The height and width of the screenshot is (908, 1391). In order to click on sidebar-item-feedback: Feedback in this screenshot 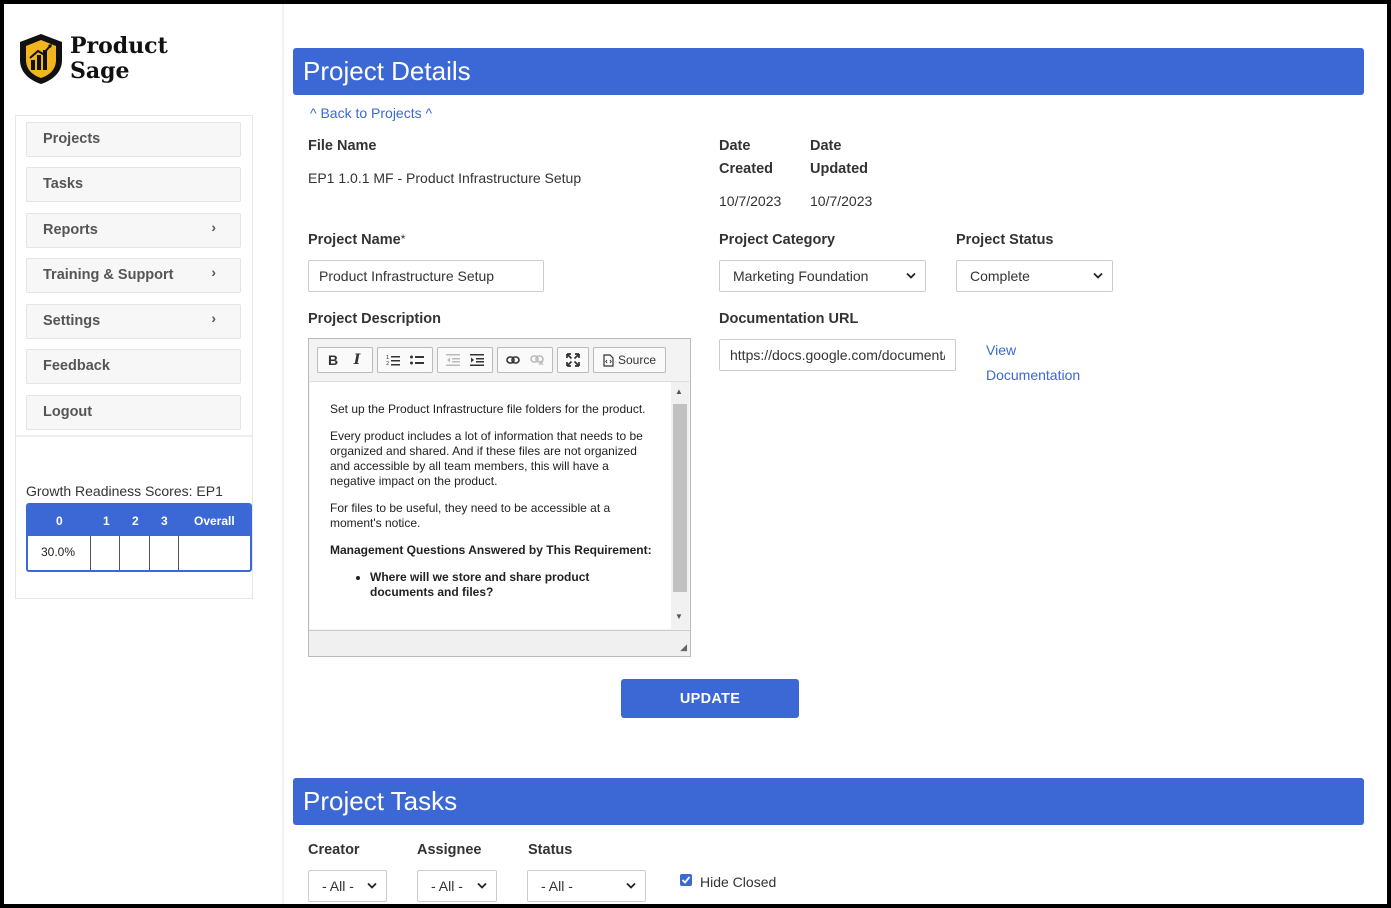, I will do `click(133, 366)`.